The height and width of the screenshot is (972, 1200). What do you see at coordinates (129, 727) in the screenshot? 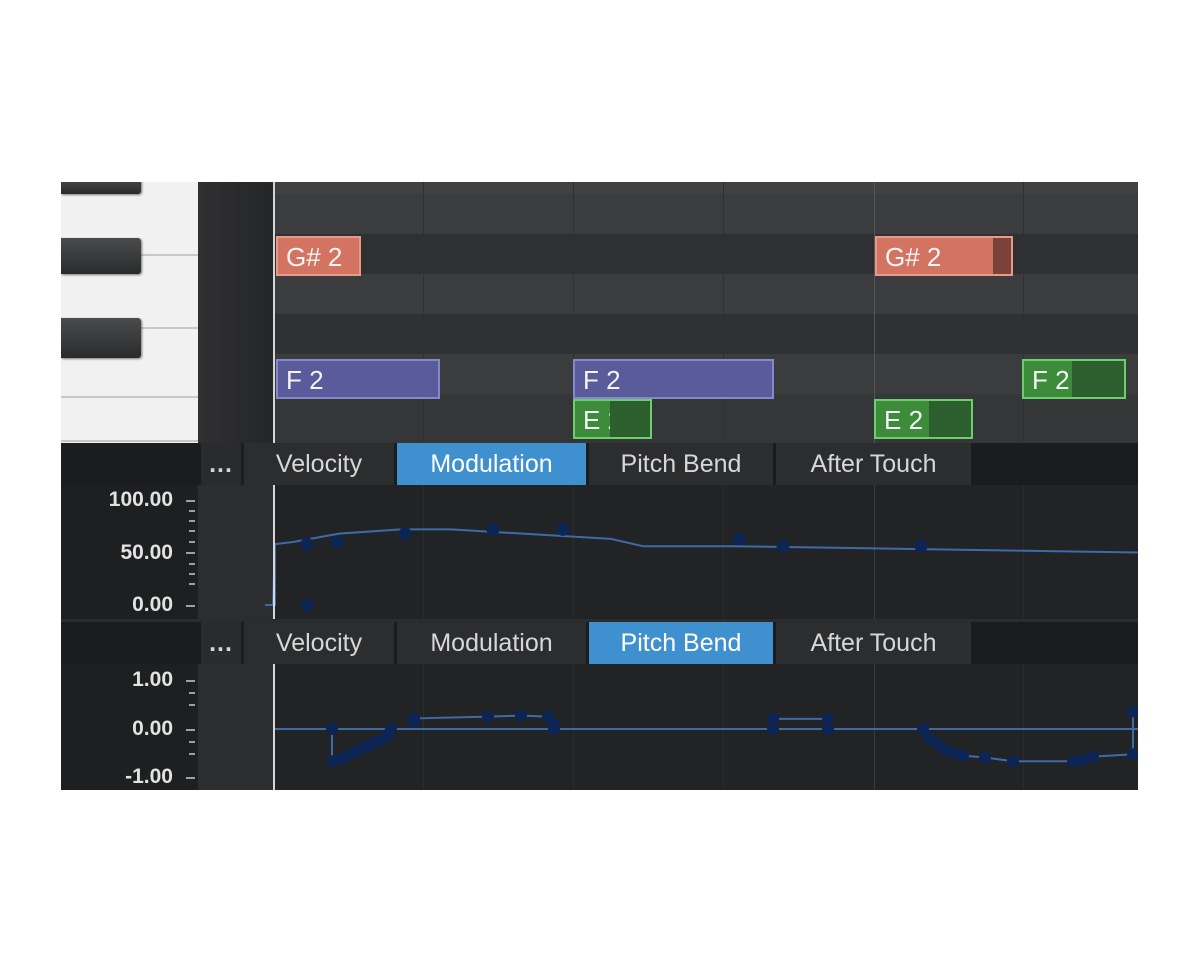
I see `pitch-bend-axis: 1.00 0.00 -1.00` at bounding box center [129, 727].